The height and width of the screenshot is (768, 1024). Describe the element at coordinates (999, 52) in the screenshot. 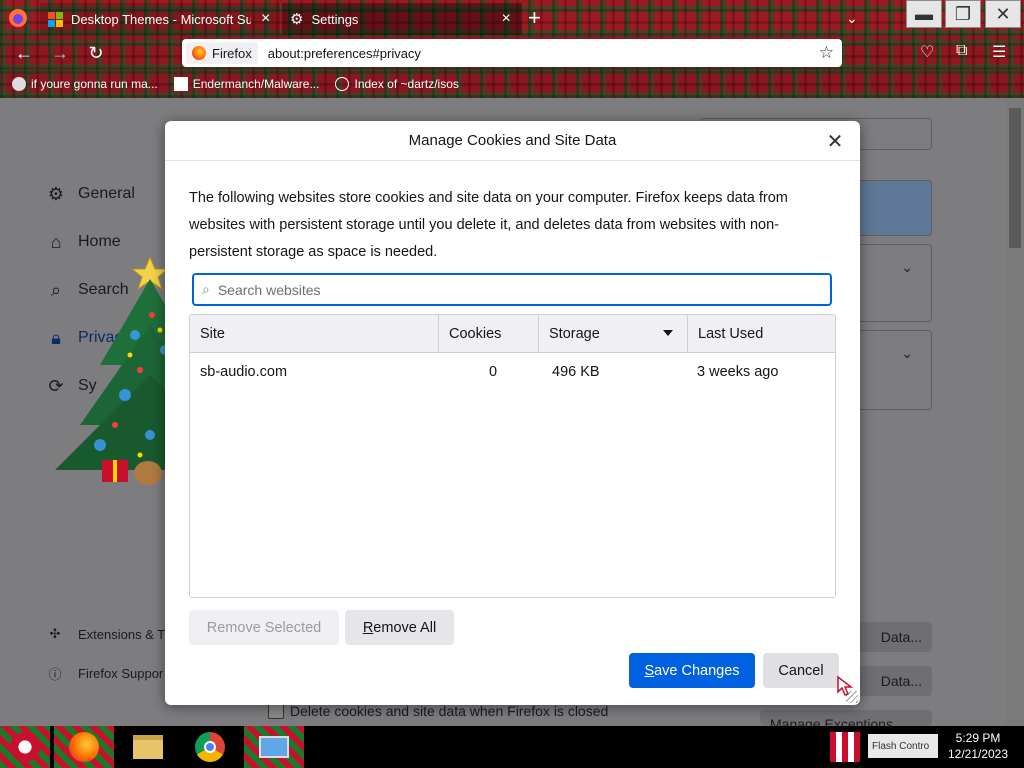

I see `hamburger-menu-icon: ☰` at that location.